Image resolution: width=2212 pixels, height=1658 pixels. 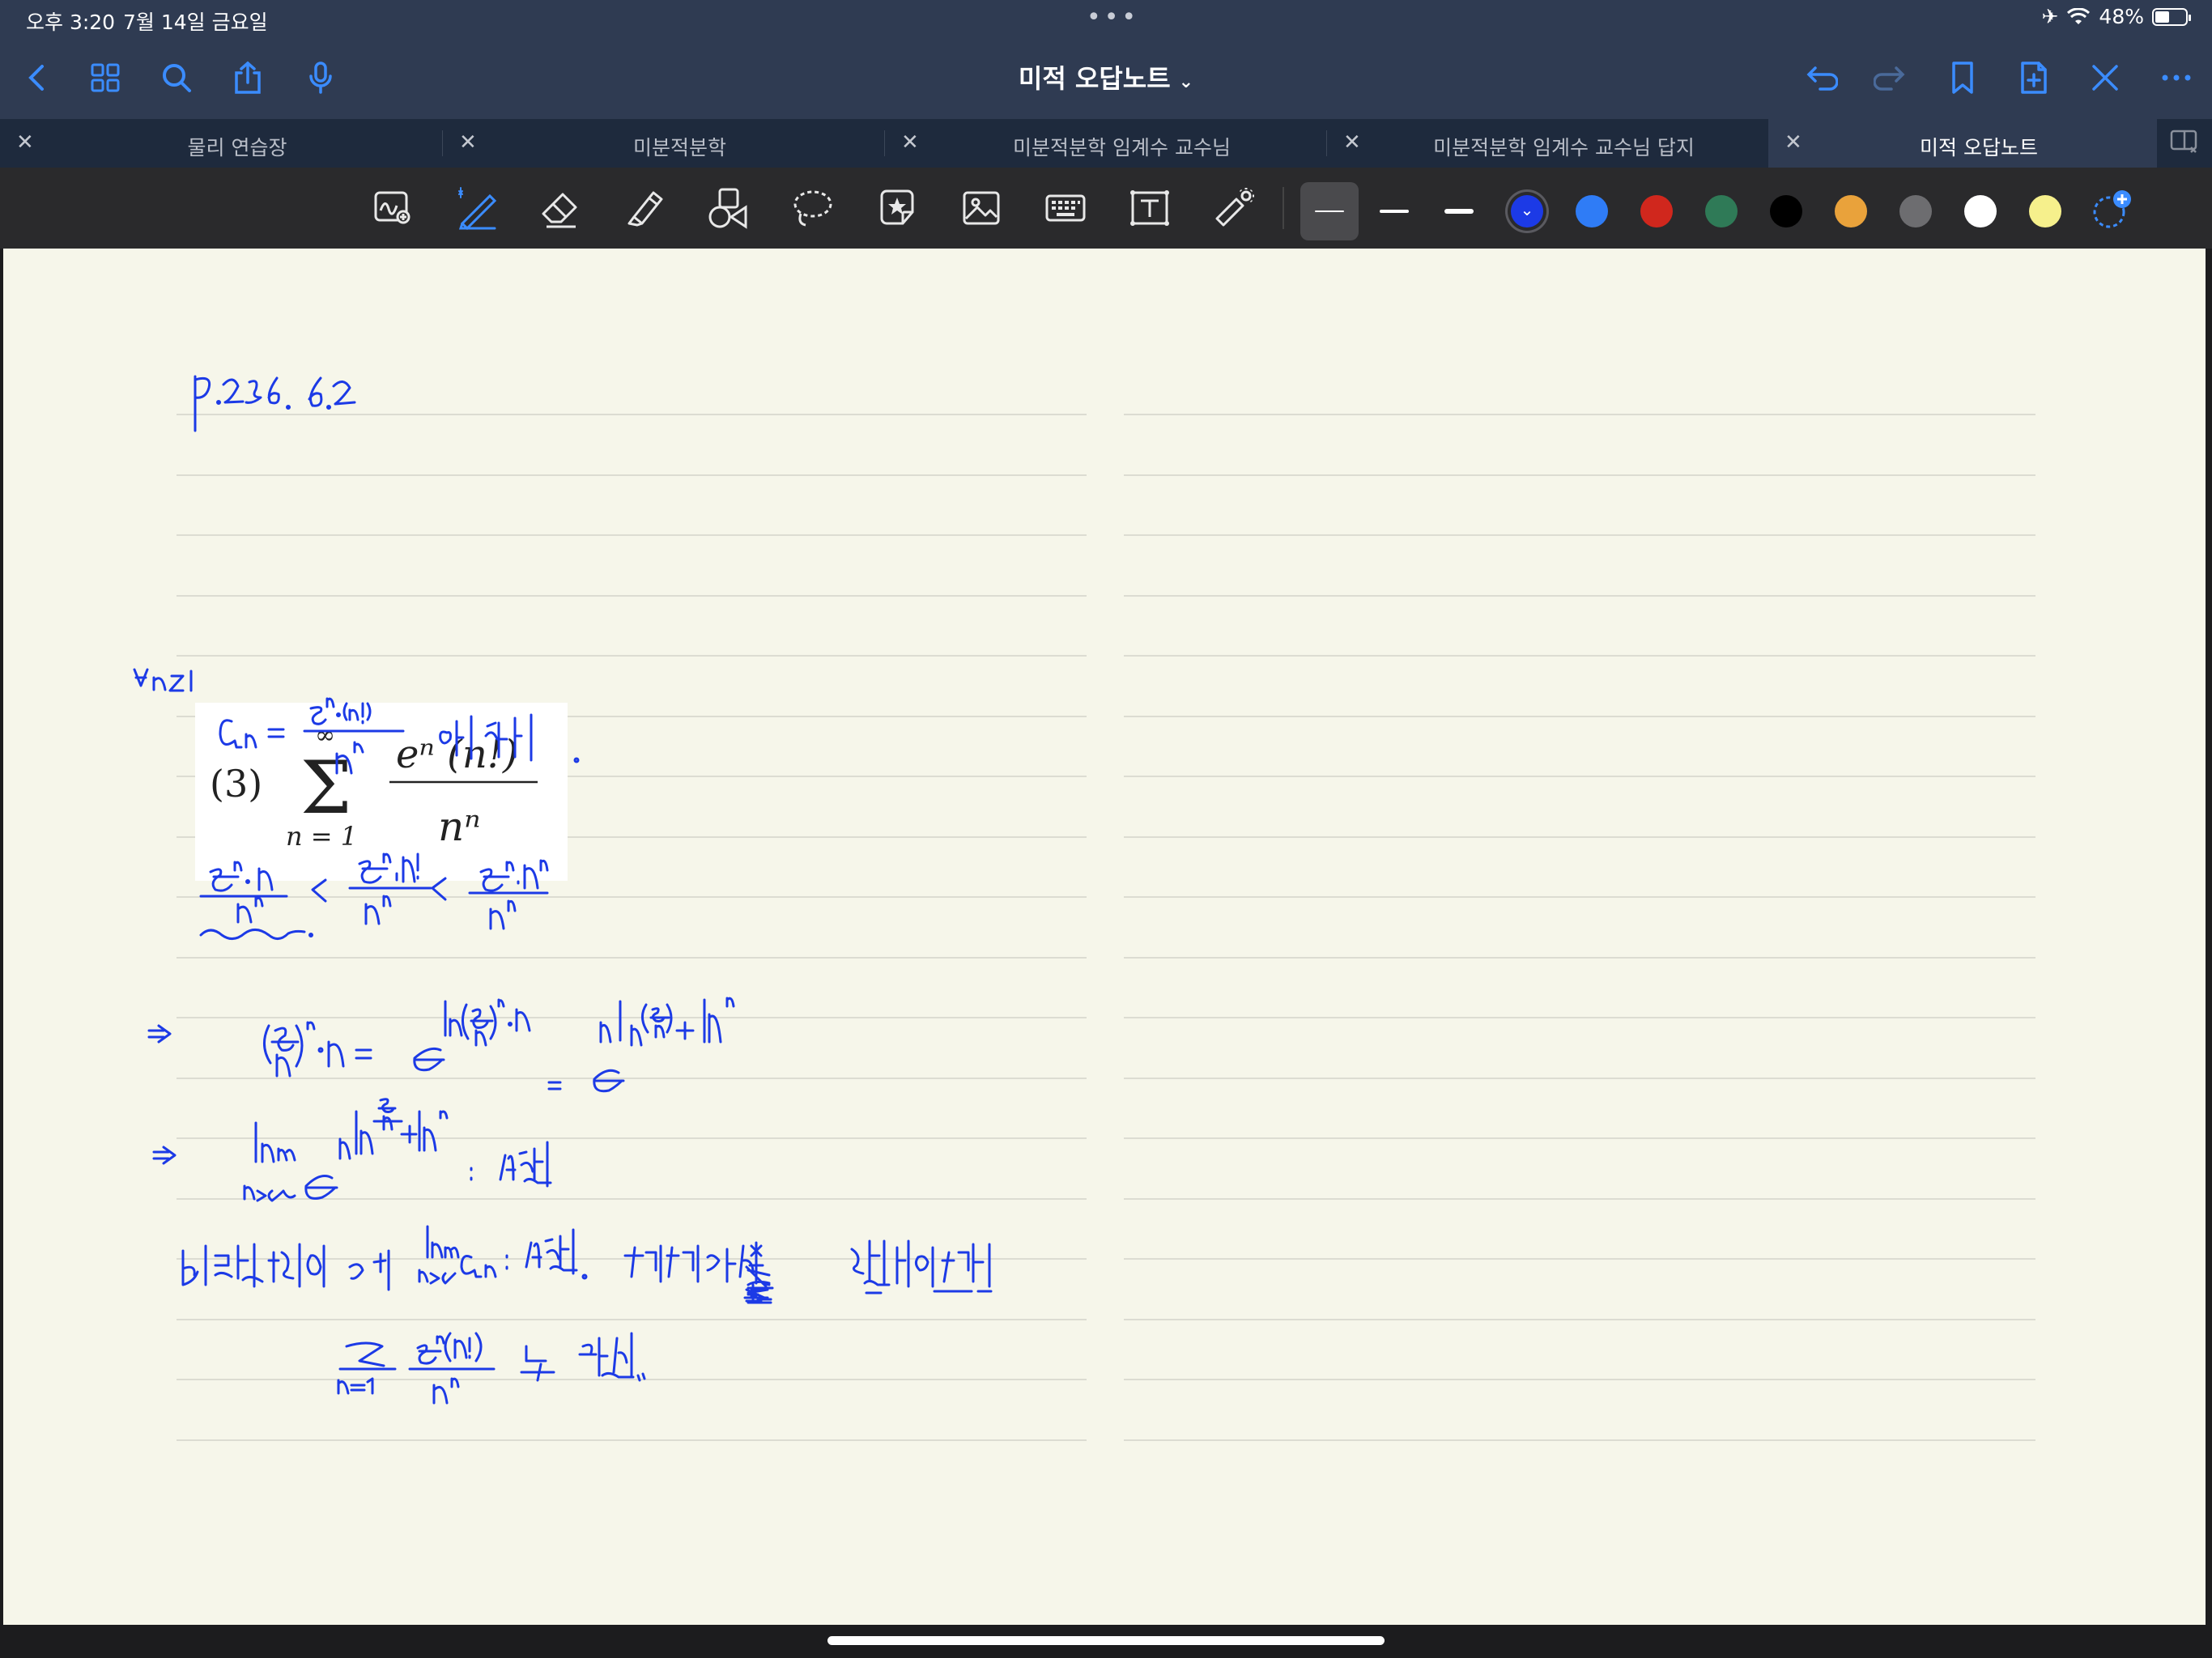 I want to click on add-page-icon, so click(x=2034, y=78).